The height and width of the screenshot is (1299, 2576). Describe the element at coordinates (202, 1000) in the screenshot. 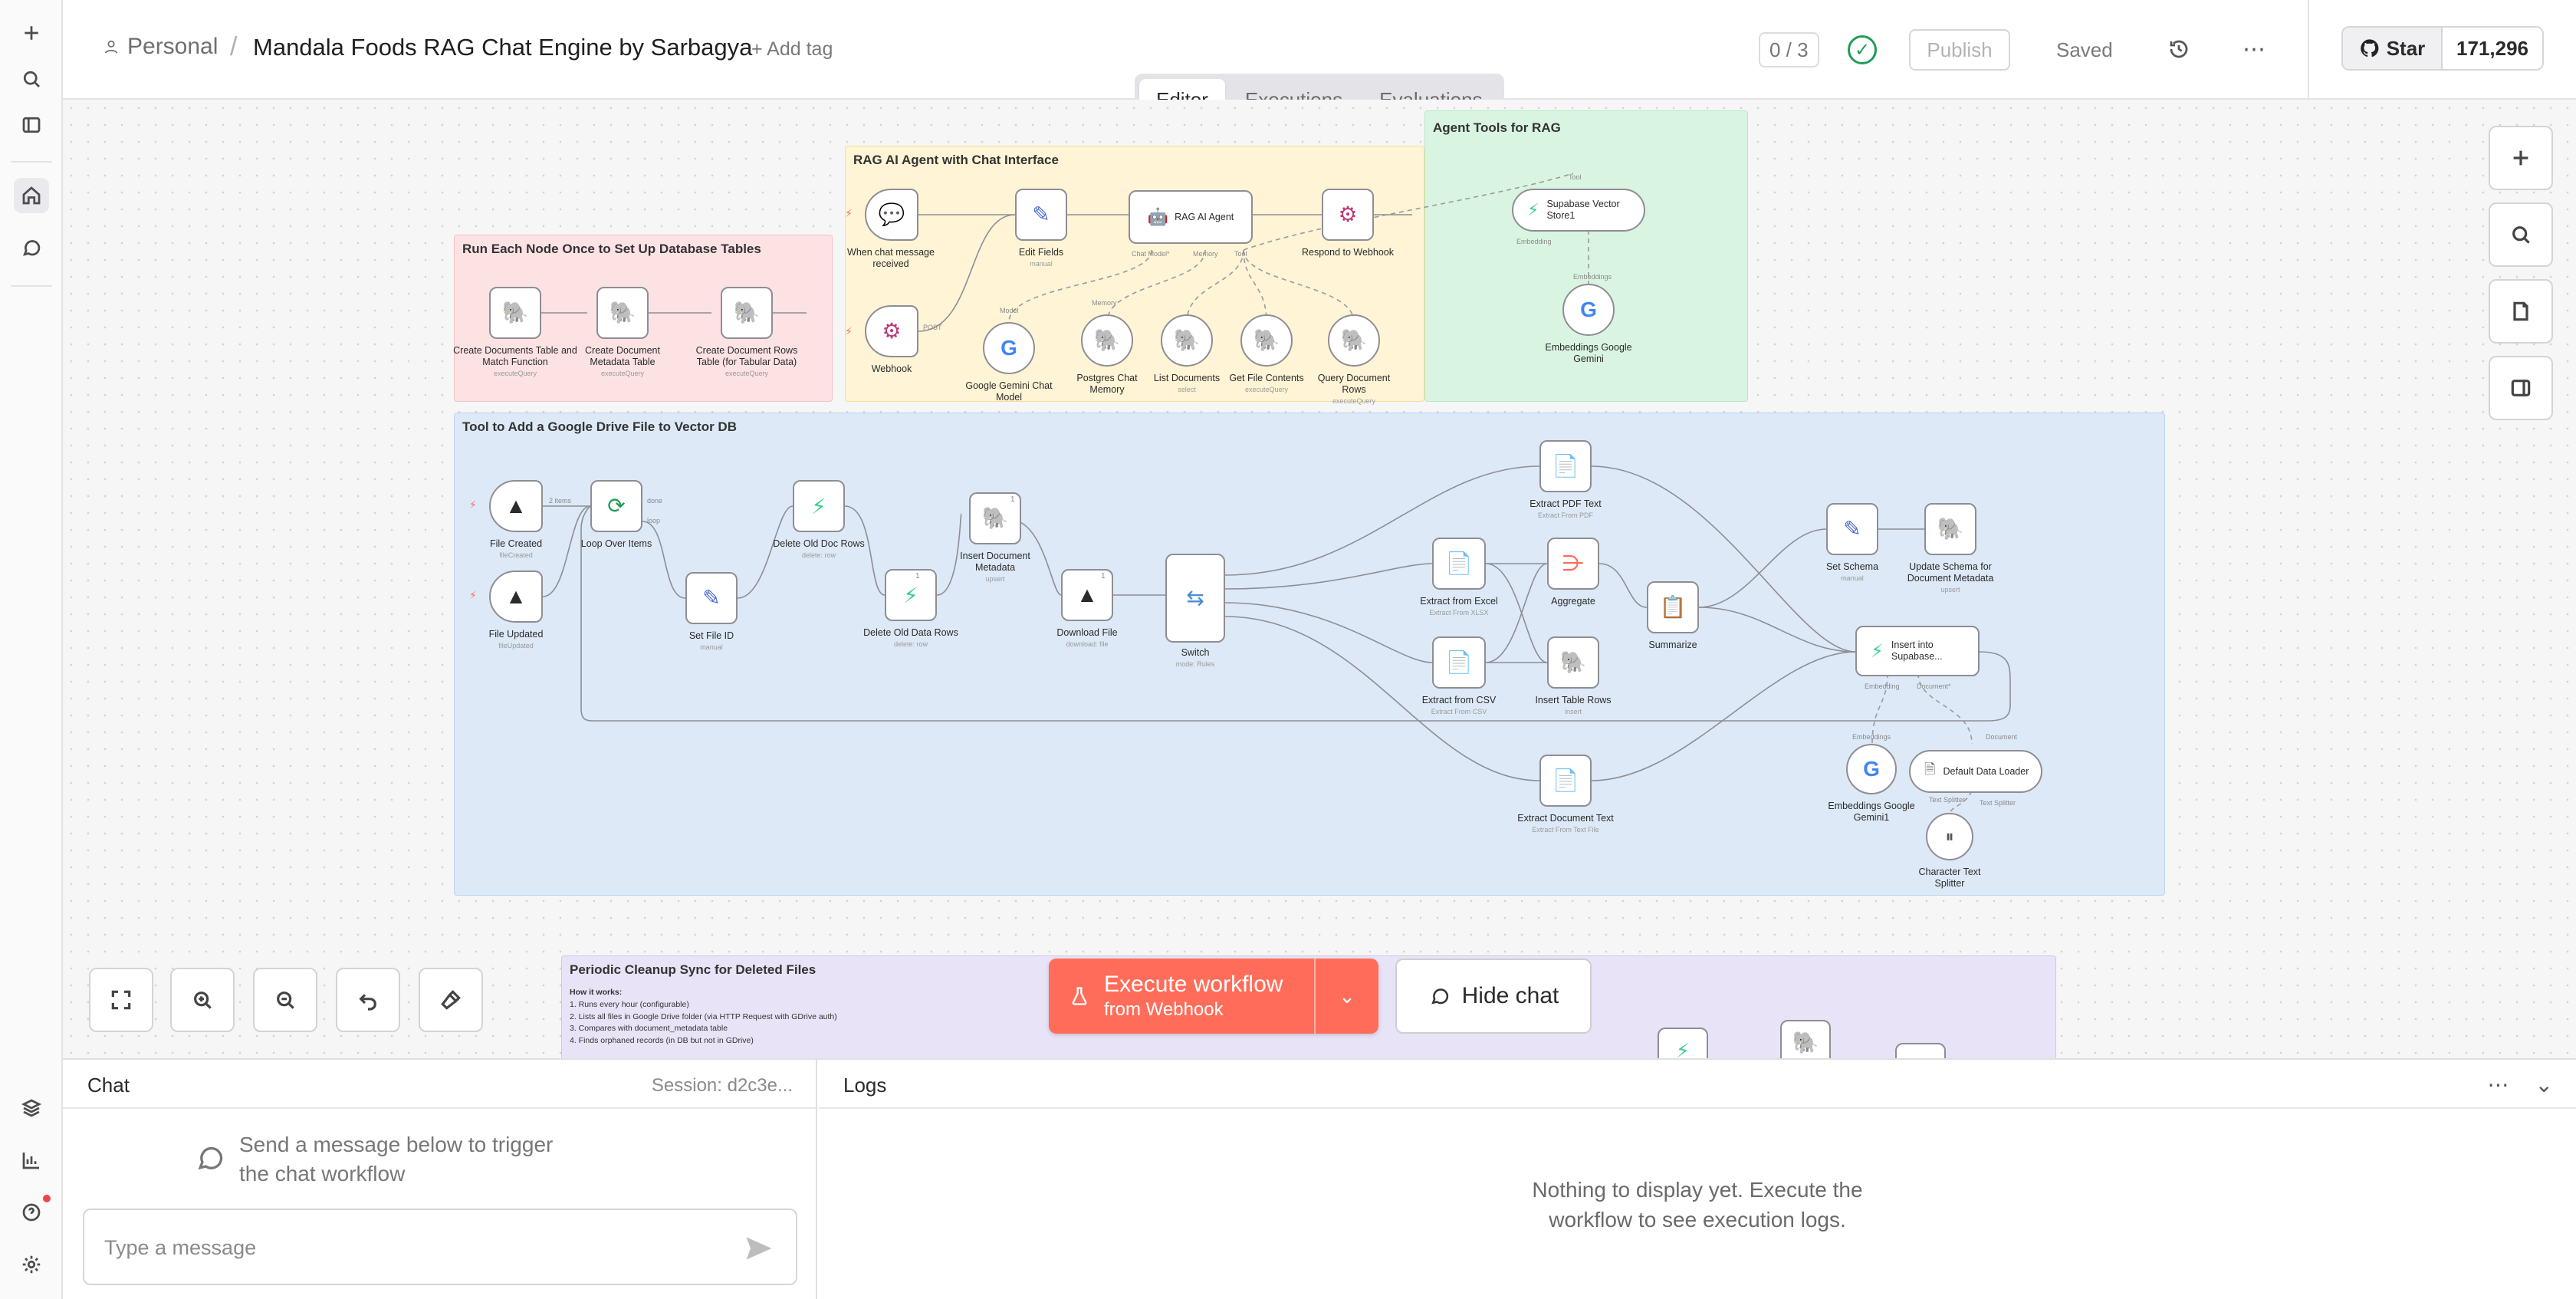

I see `zoom-in-button` at that location.